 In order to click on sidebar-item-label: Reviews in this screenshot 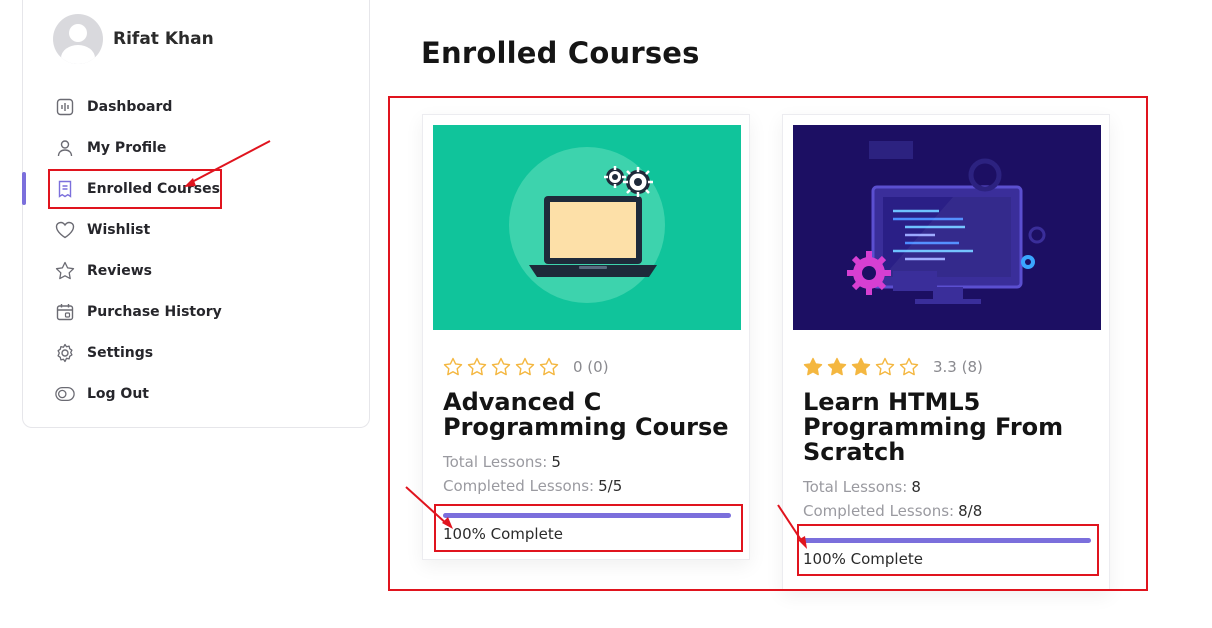, I will do `click(119, 270)`.